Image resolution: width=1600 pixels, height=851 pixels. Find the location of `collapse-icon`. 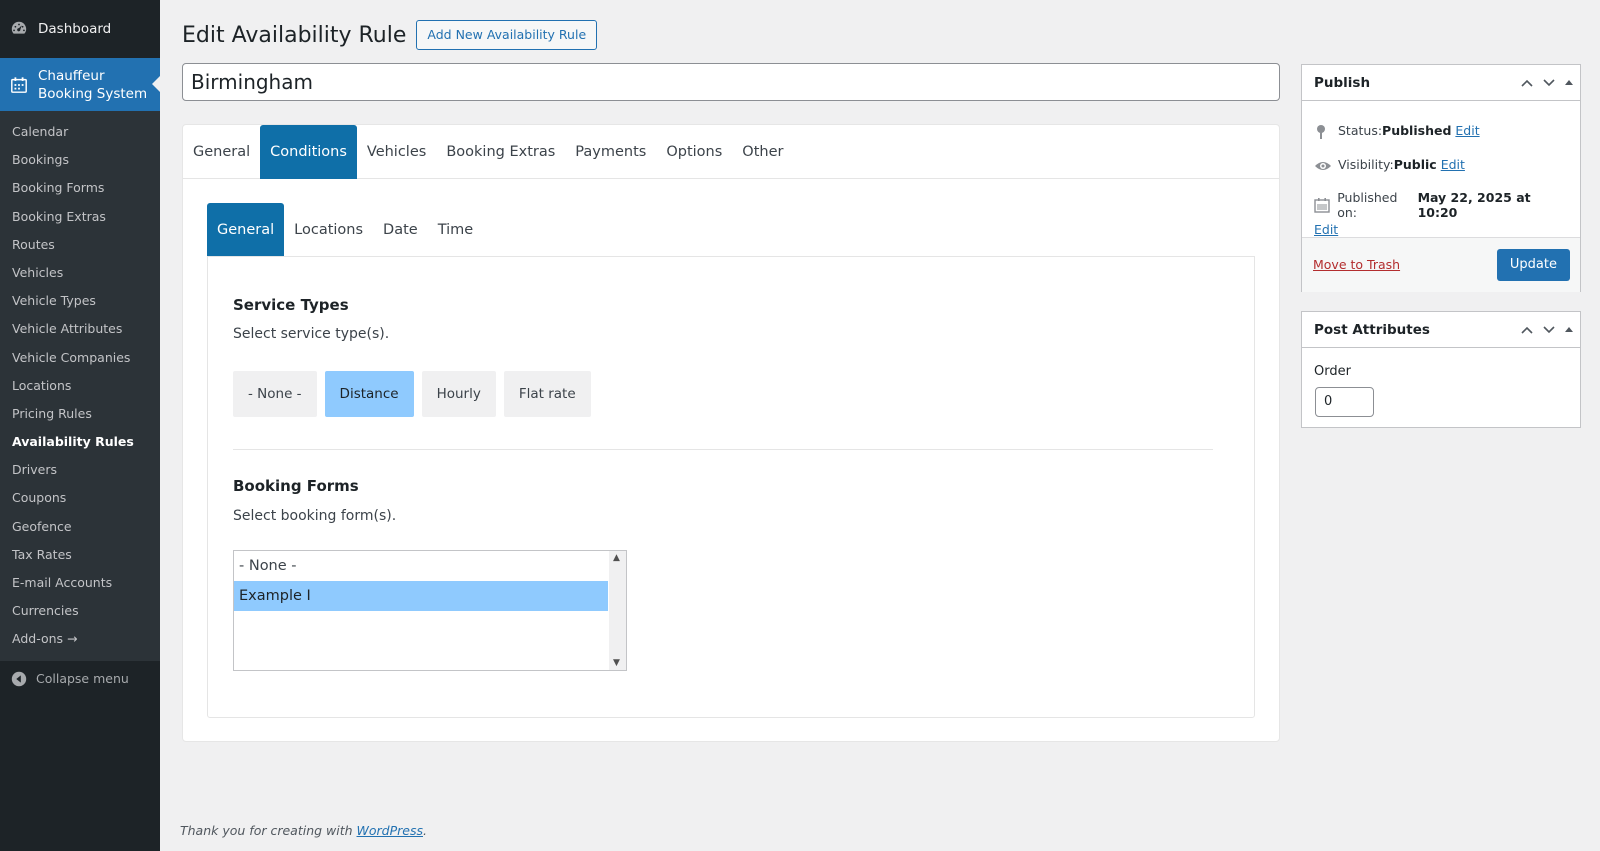

collapse-icon is located at coordinates (19, 678).